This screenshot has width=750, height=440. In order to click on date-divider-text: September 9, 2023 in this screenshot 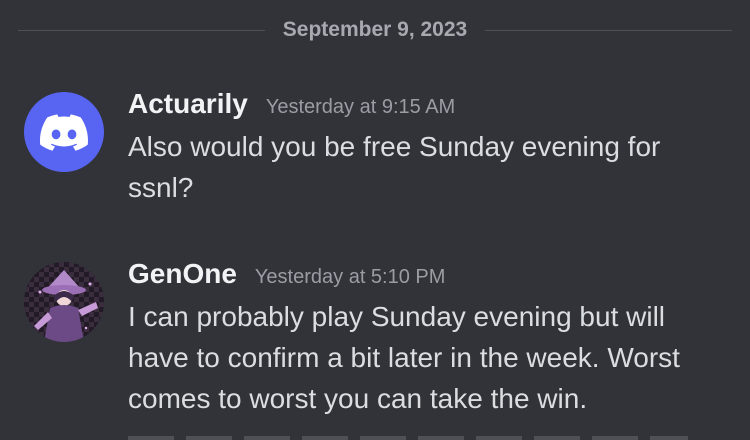, I will do `click(375, 29)`.